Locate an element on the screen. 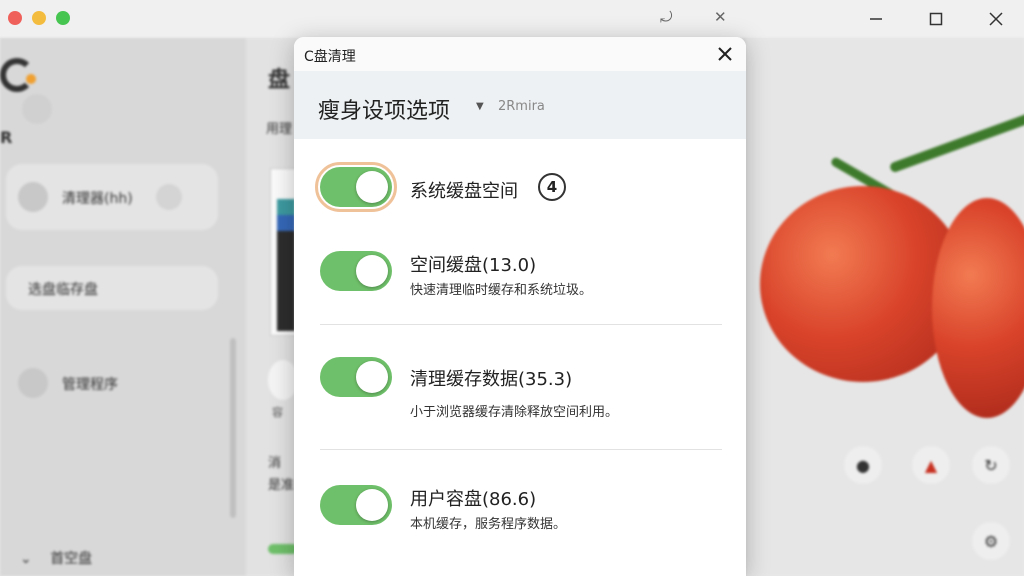 Image resolution: width=1024 pixels, height=576 pixels. dialog-close-button is located at coordinates (725, 54).